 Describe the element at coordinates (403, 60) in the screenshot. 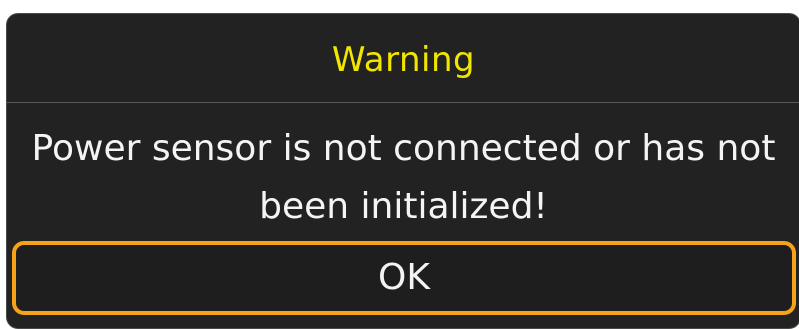

I see `dialog-title: Warning` at that location.